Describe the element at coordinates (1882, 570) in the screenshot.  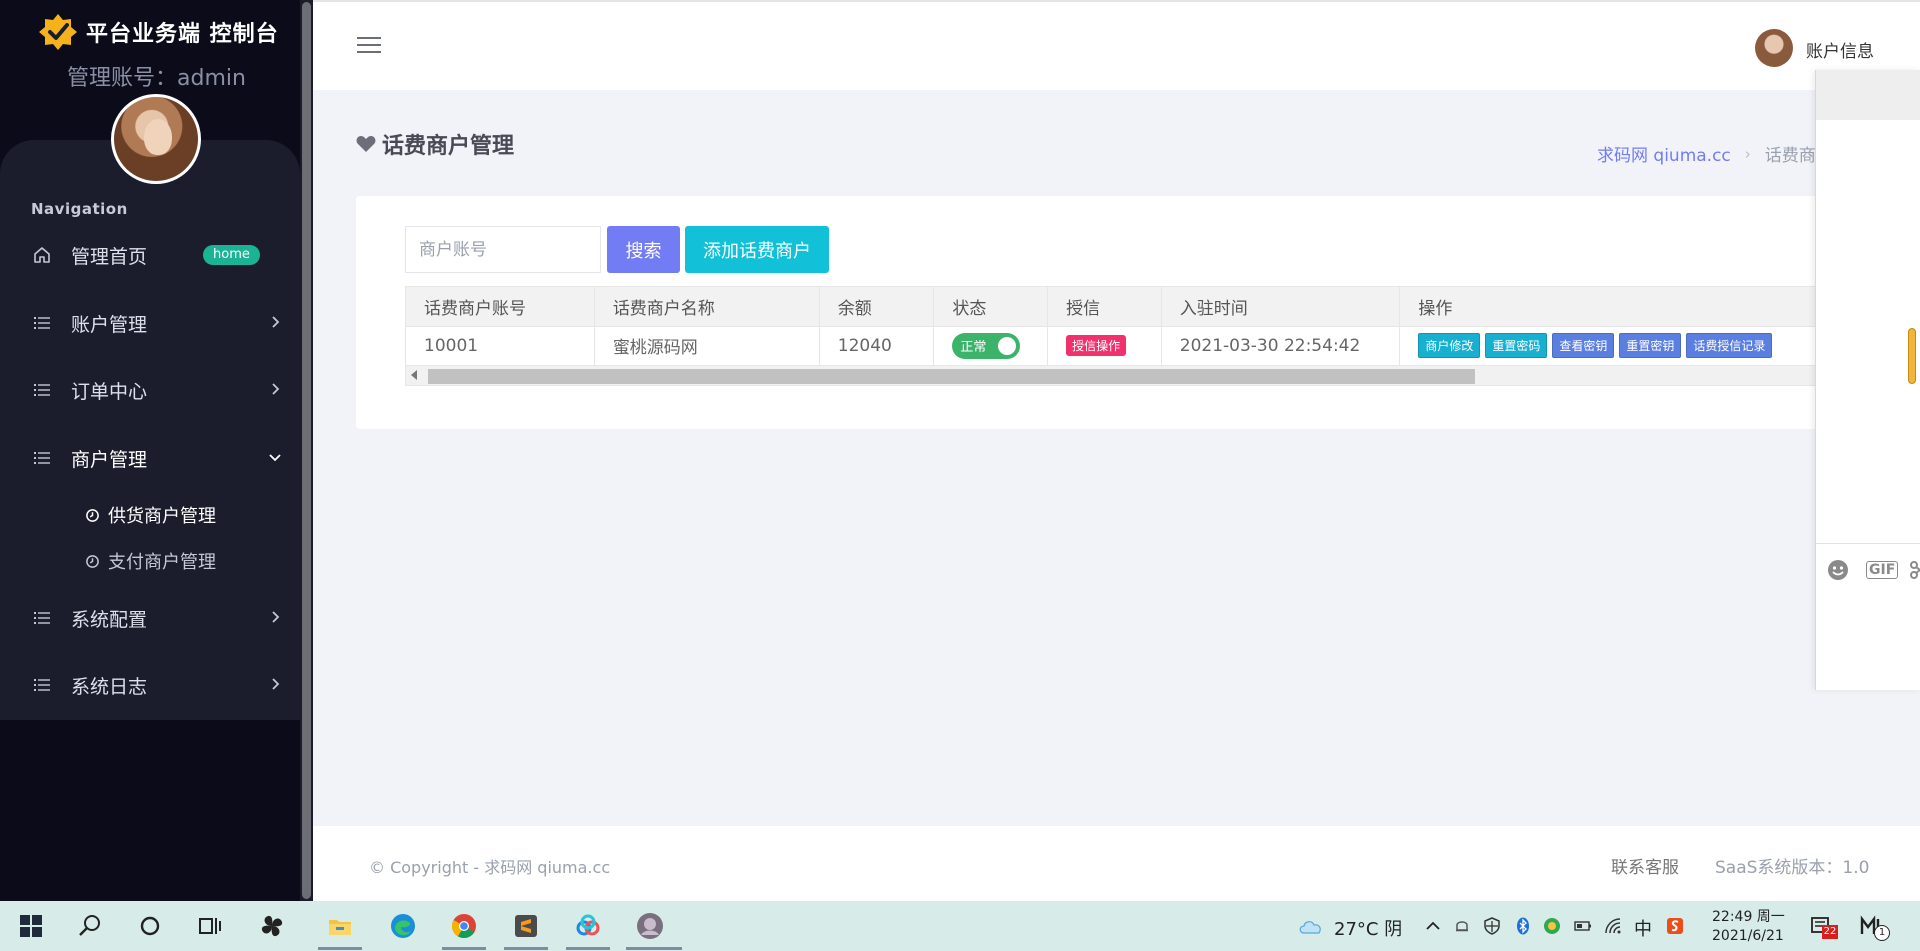
I see `gif-button: GIF` at that location.